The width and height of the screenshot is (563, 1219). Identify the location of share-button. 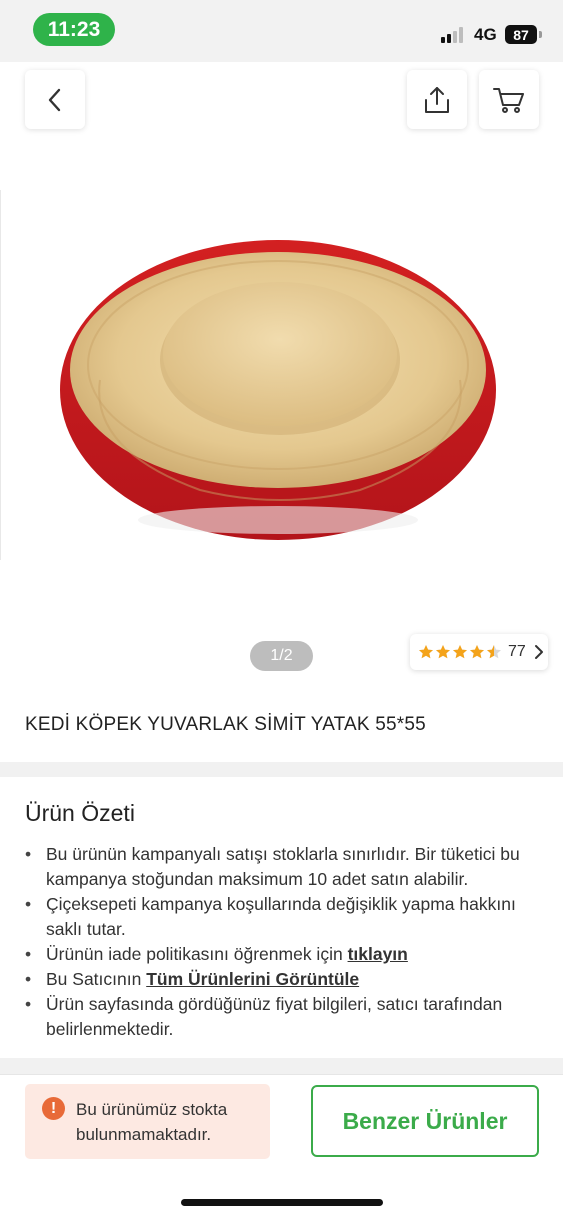
(437, 99).